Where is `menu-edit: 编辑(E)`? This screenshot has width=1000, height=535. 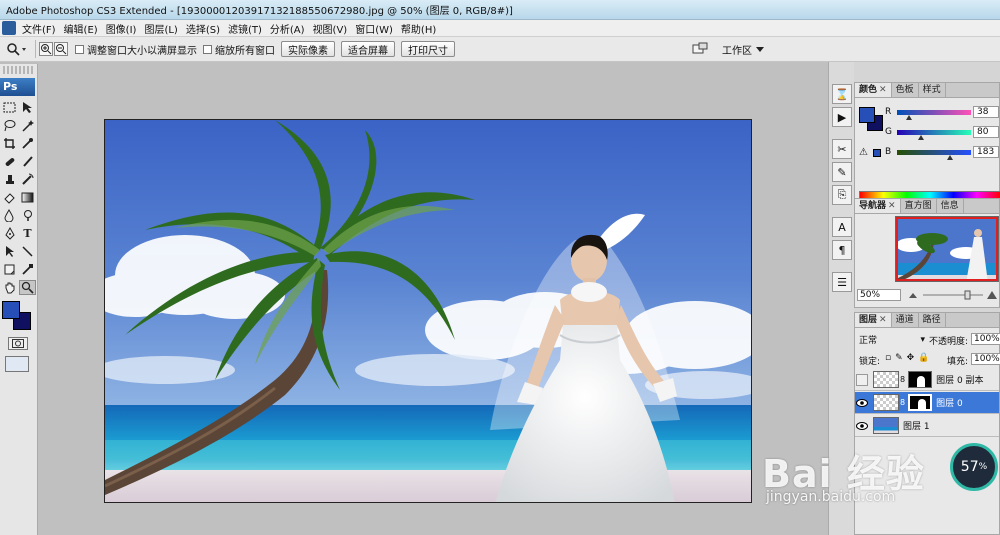 menu-edit: 编辑(E) is located at coordinates (81, 28).